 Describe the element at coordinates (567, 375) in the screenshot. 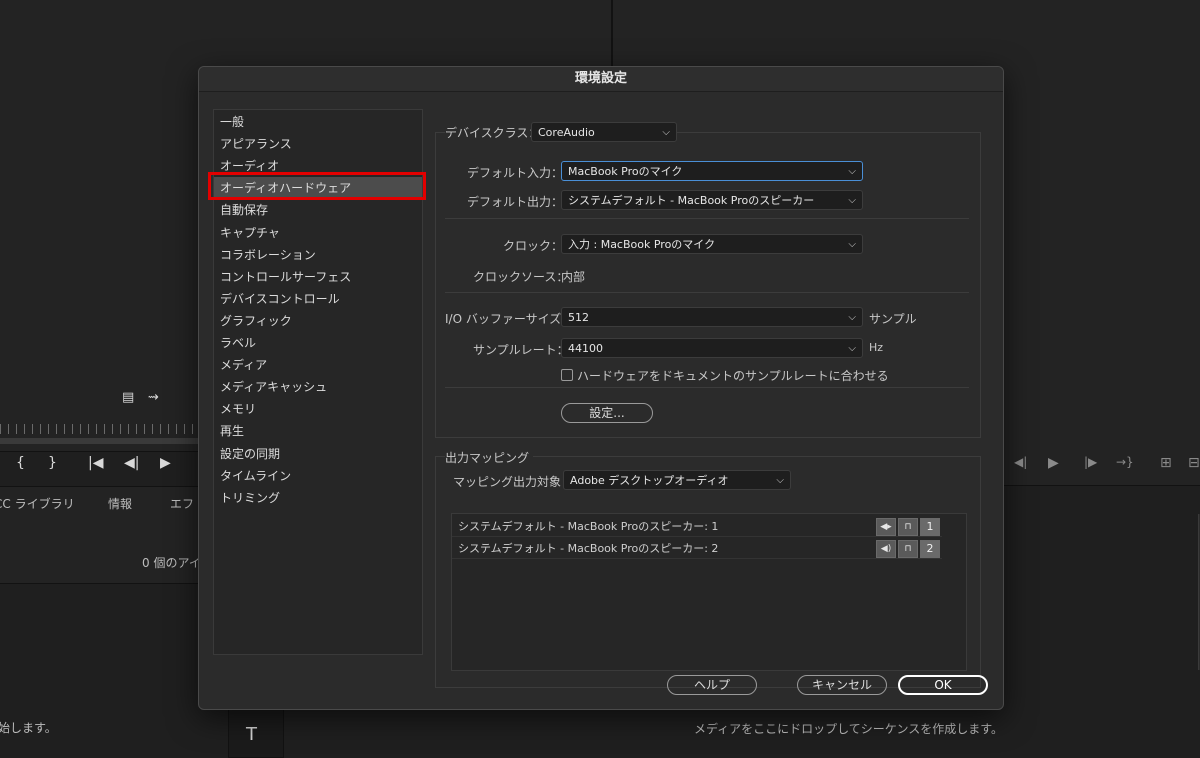

I see `match-sample-rate-checkbox` at that location.